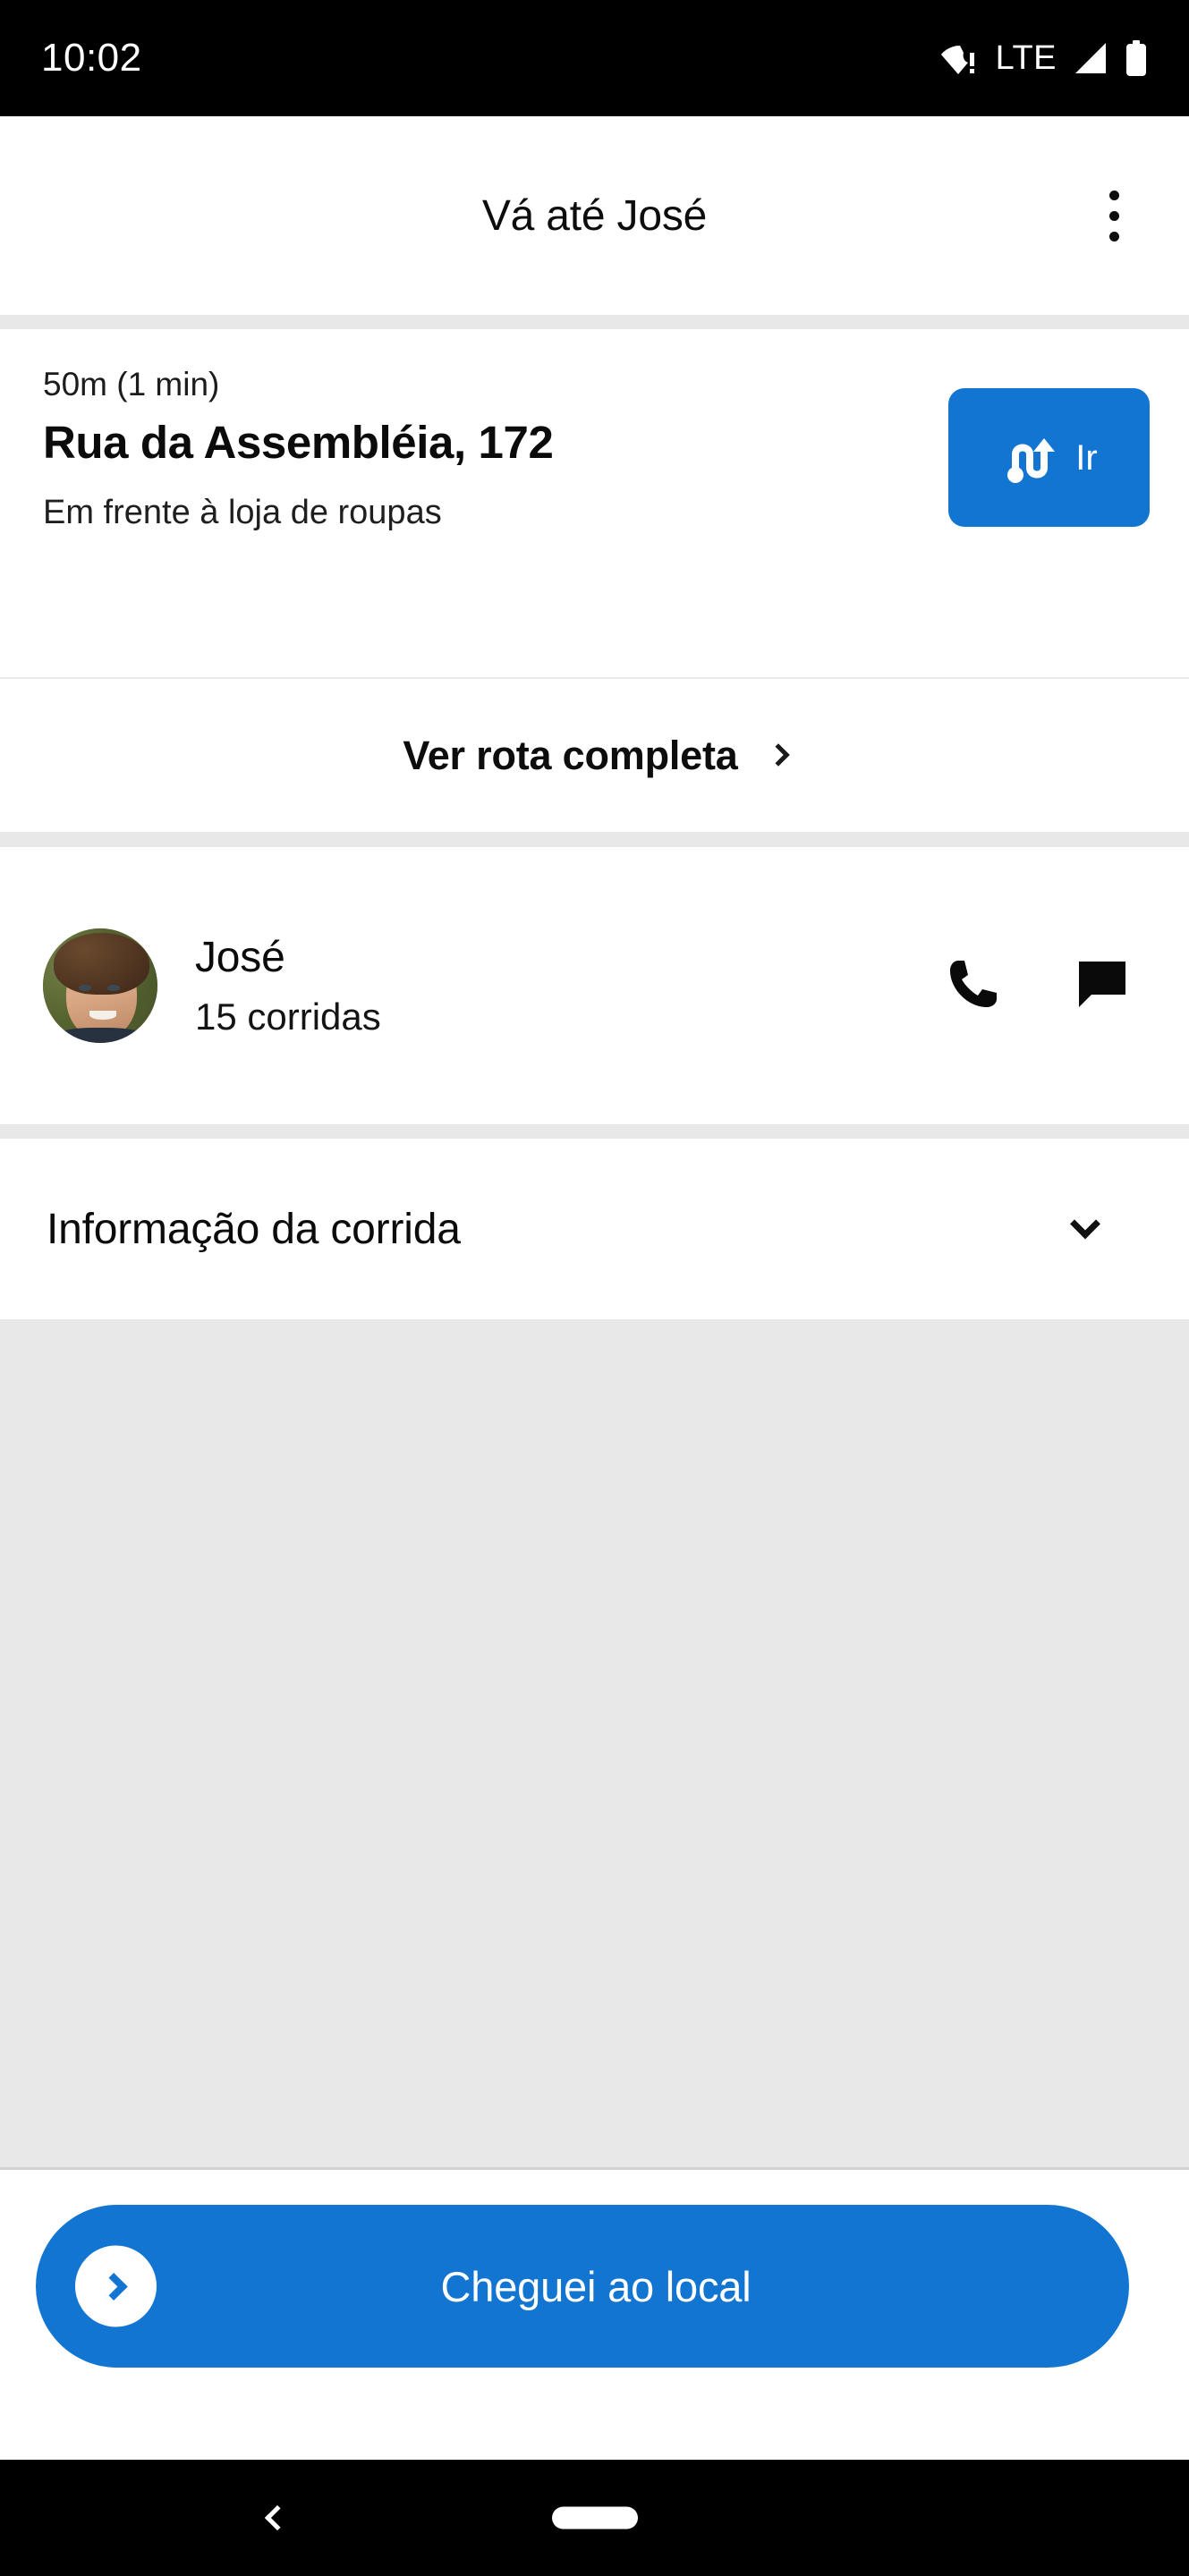 The width and height of the screenshot is (1189, 2576). What do you see at coordinates (1086, 457) in the screenshot?
I see `navigate-button-label: Ir` at bounding box center [1086, 457].